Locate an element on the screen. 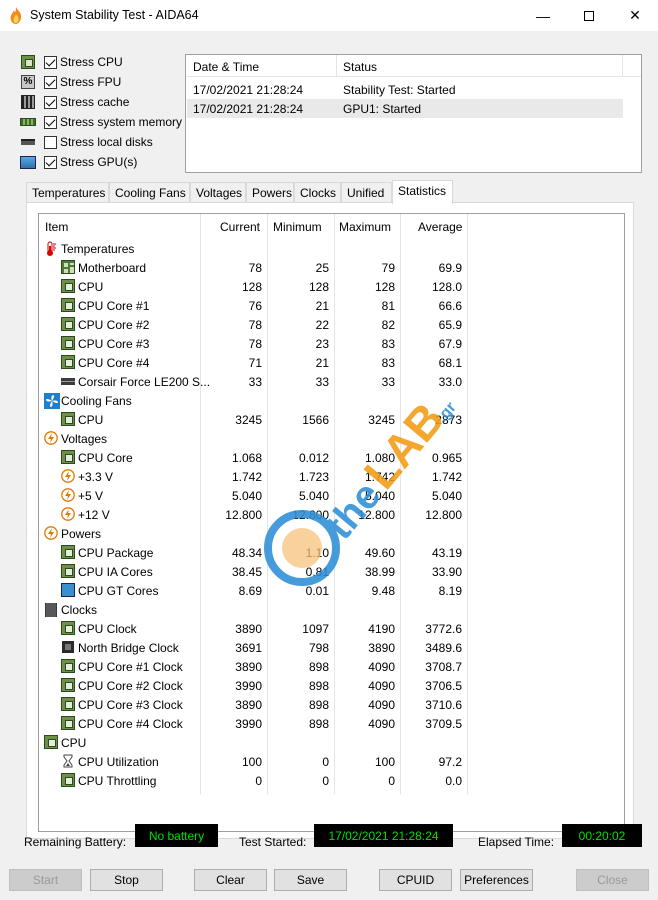 This screenshot has height=900, width=658. stress-option: Stress cache is located at coordinates (74, 102).